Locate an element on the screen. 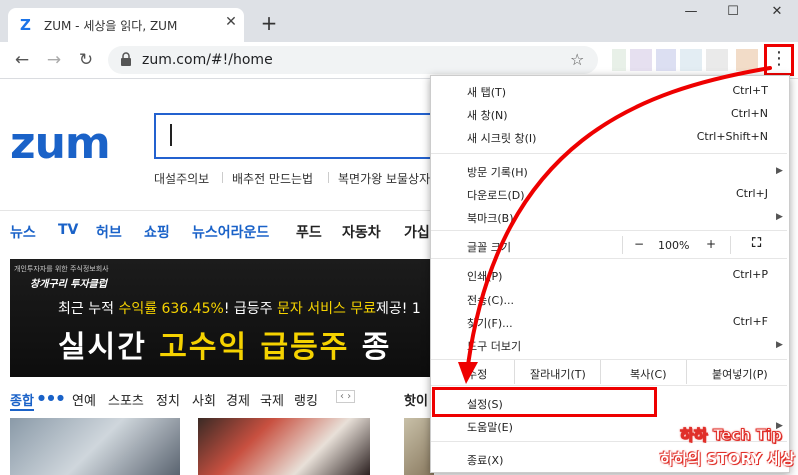 The image size is (798, 475). category-tab: 국제 is located at coordinates (272, 399).